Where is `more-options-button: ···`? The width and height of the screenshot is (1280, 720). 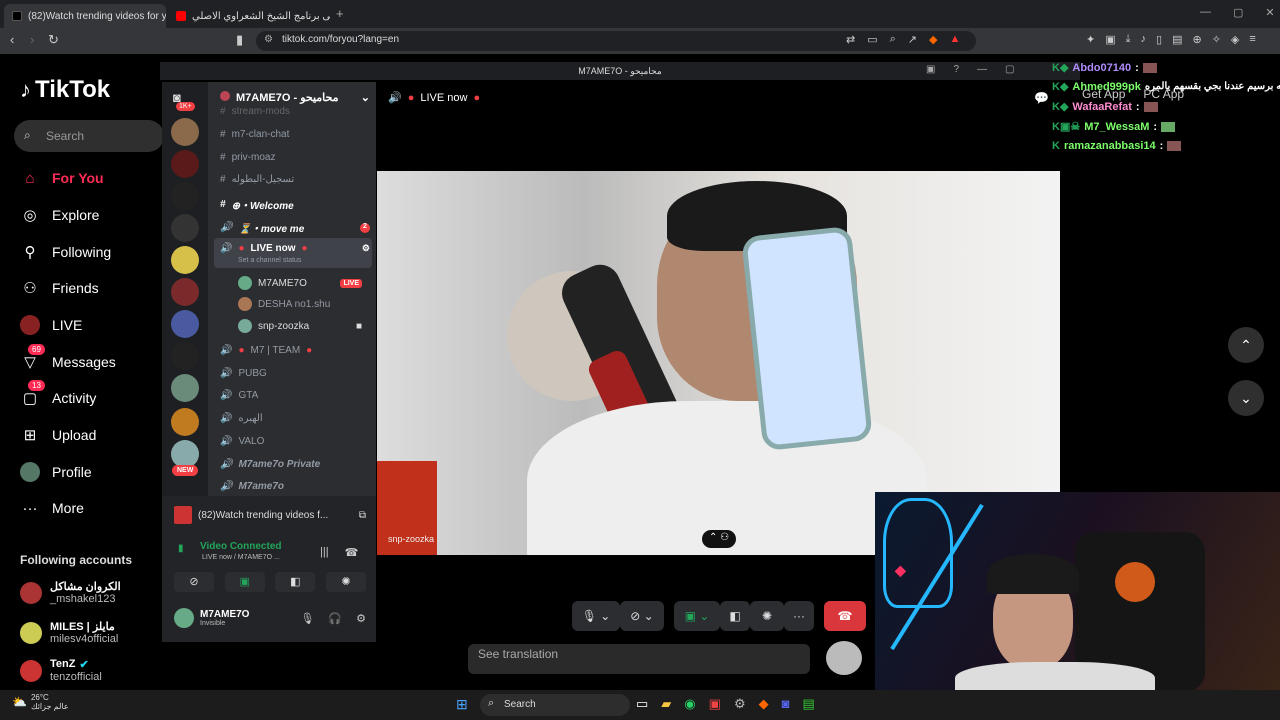
more-options-button: ··· is located at coordinates (799, 616).